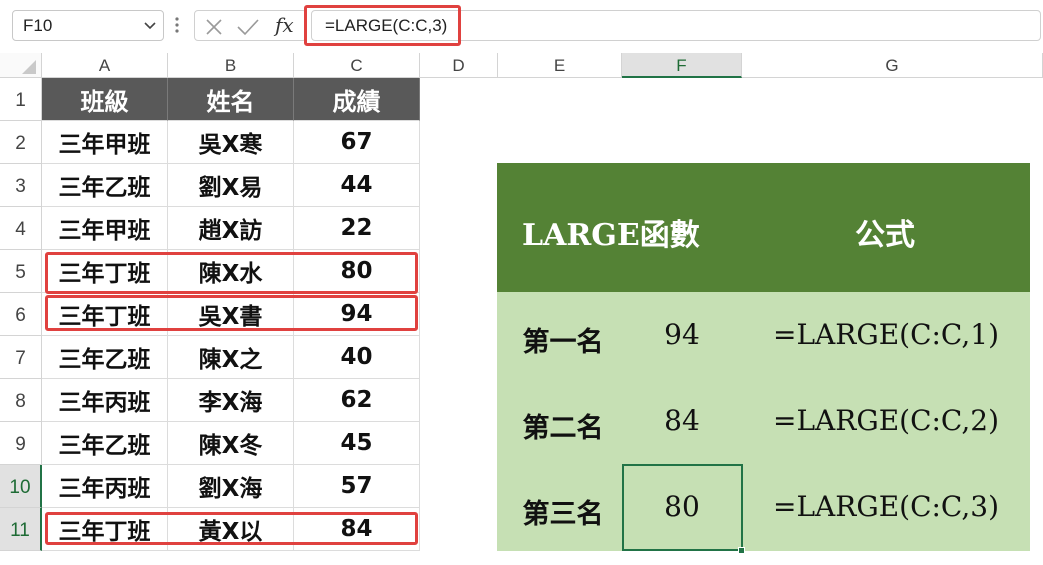  Describe the element at coordinates (21, 271) in the screenshot. I see `row-header-5: 5` at that location.